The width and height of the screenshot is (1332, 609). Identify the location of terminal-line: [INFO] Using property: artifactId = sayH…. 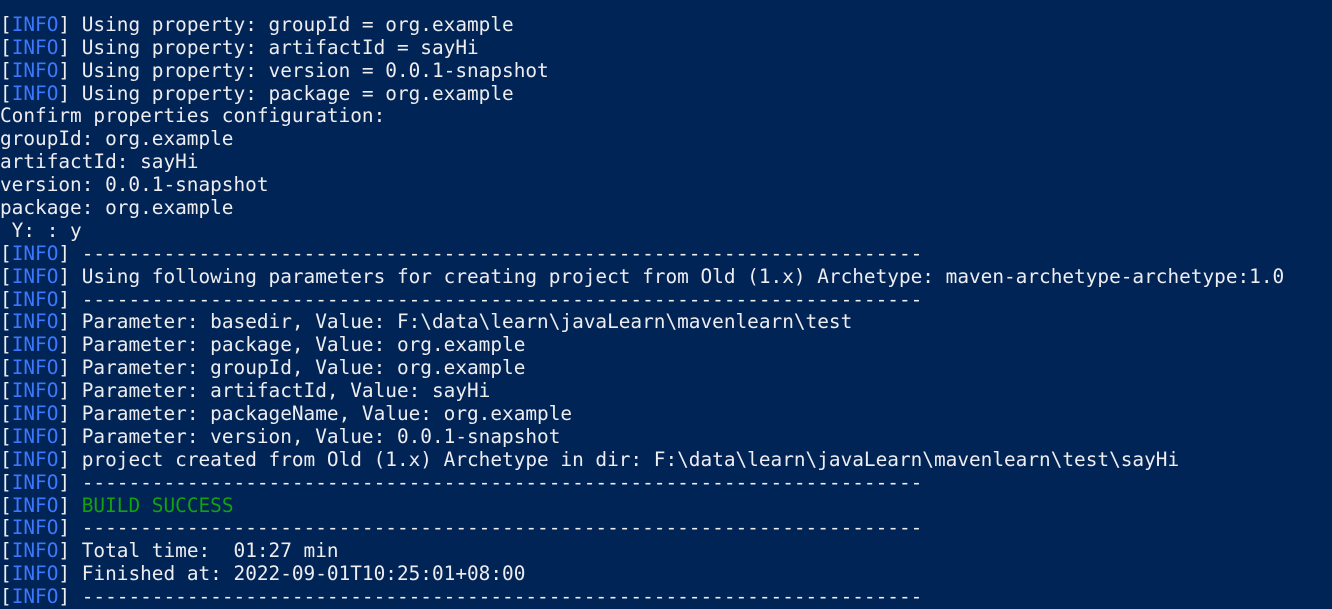
(666, 47).